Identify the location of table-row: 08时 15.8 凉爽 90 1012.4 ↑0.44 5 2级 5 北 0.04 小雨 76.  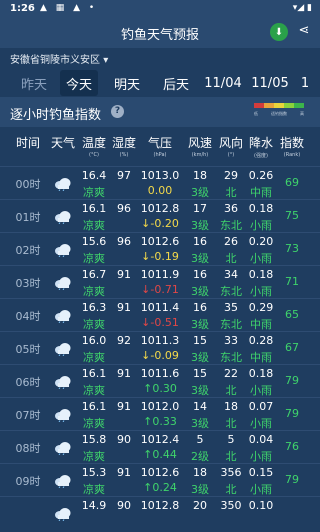
(160, 446).